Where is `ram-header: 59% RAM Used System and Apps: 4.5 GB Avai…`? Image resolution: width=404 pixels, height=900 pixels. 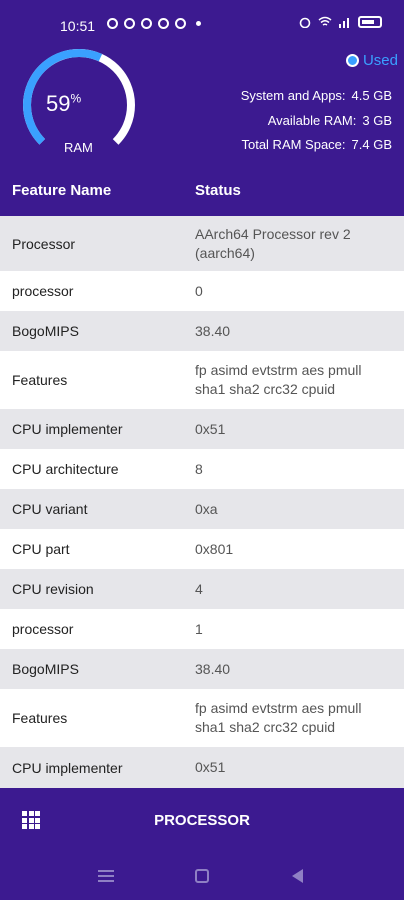
ram-header: 59% RAM Used System and Apps: 4.5 GB Avai… is located at coordinates (202, 105).